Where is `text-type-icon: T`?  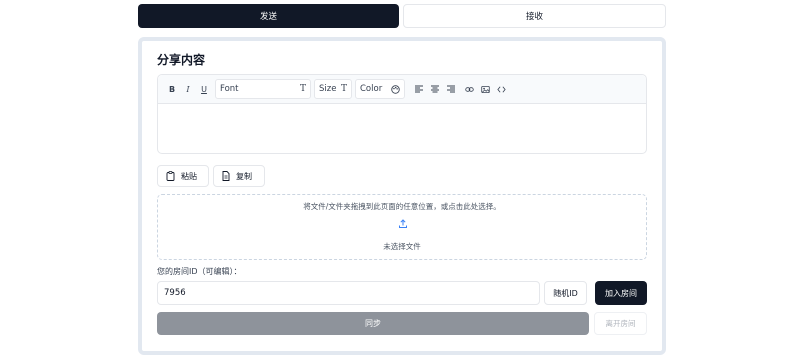
text-type-icon: T is located at coordinates (302, 89).